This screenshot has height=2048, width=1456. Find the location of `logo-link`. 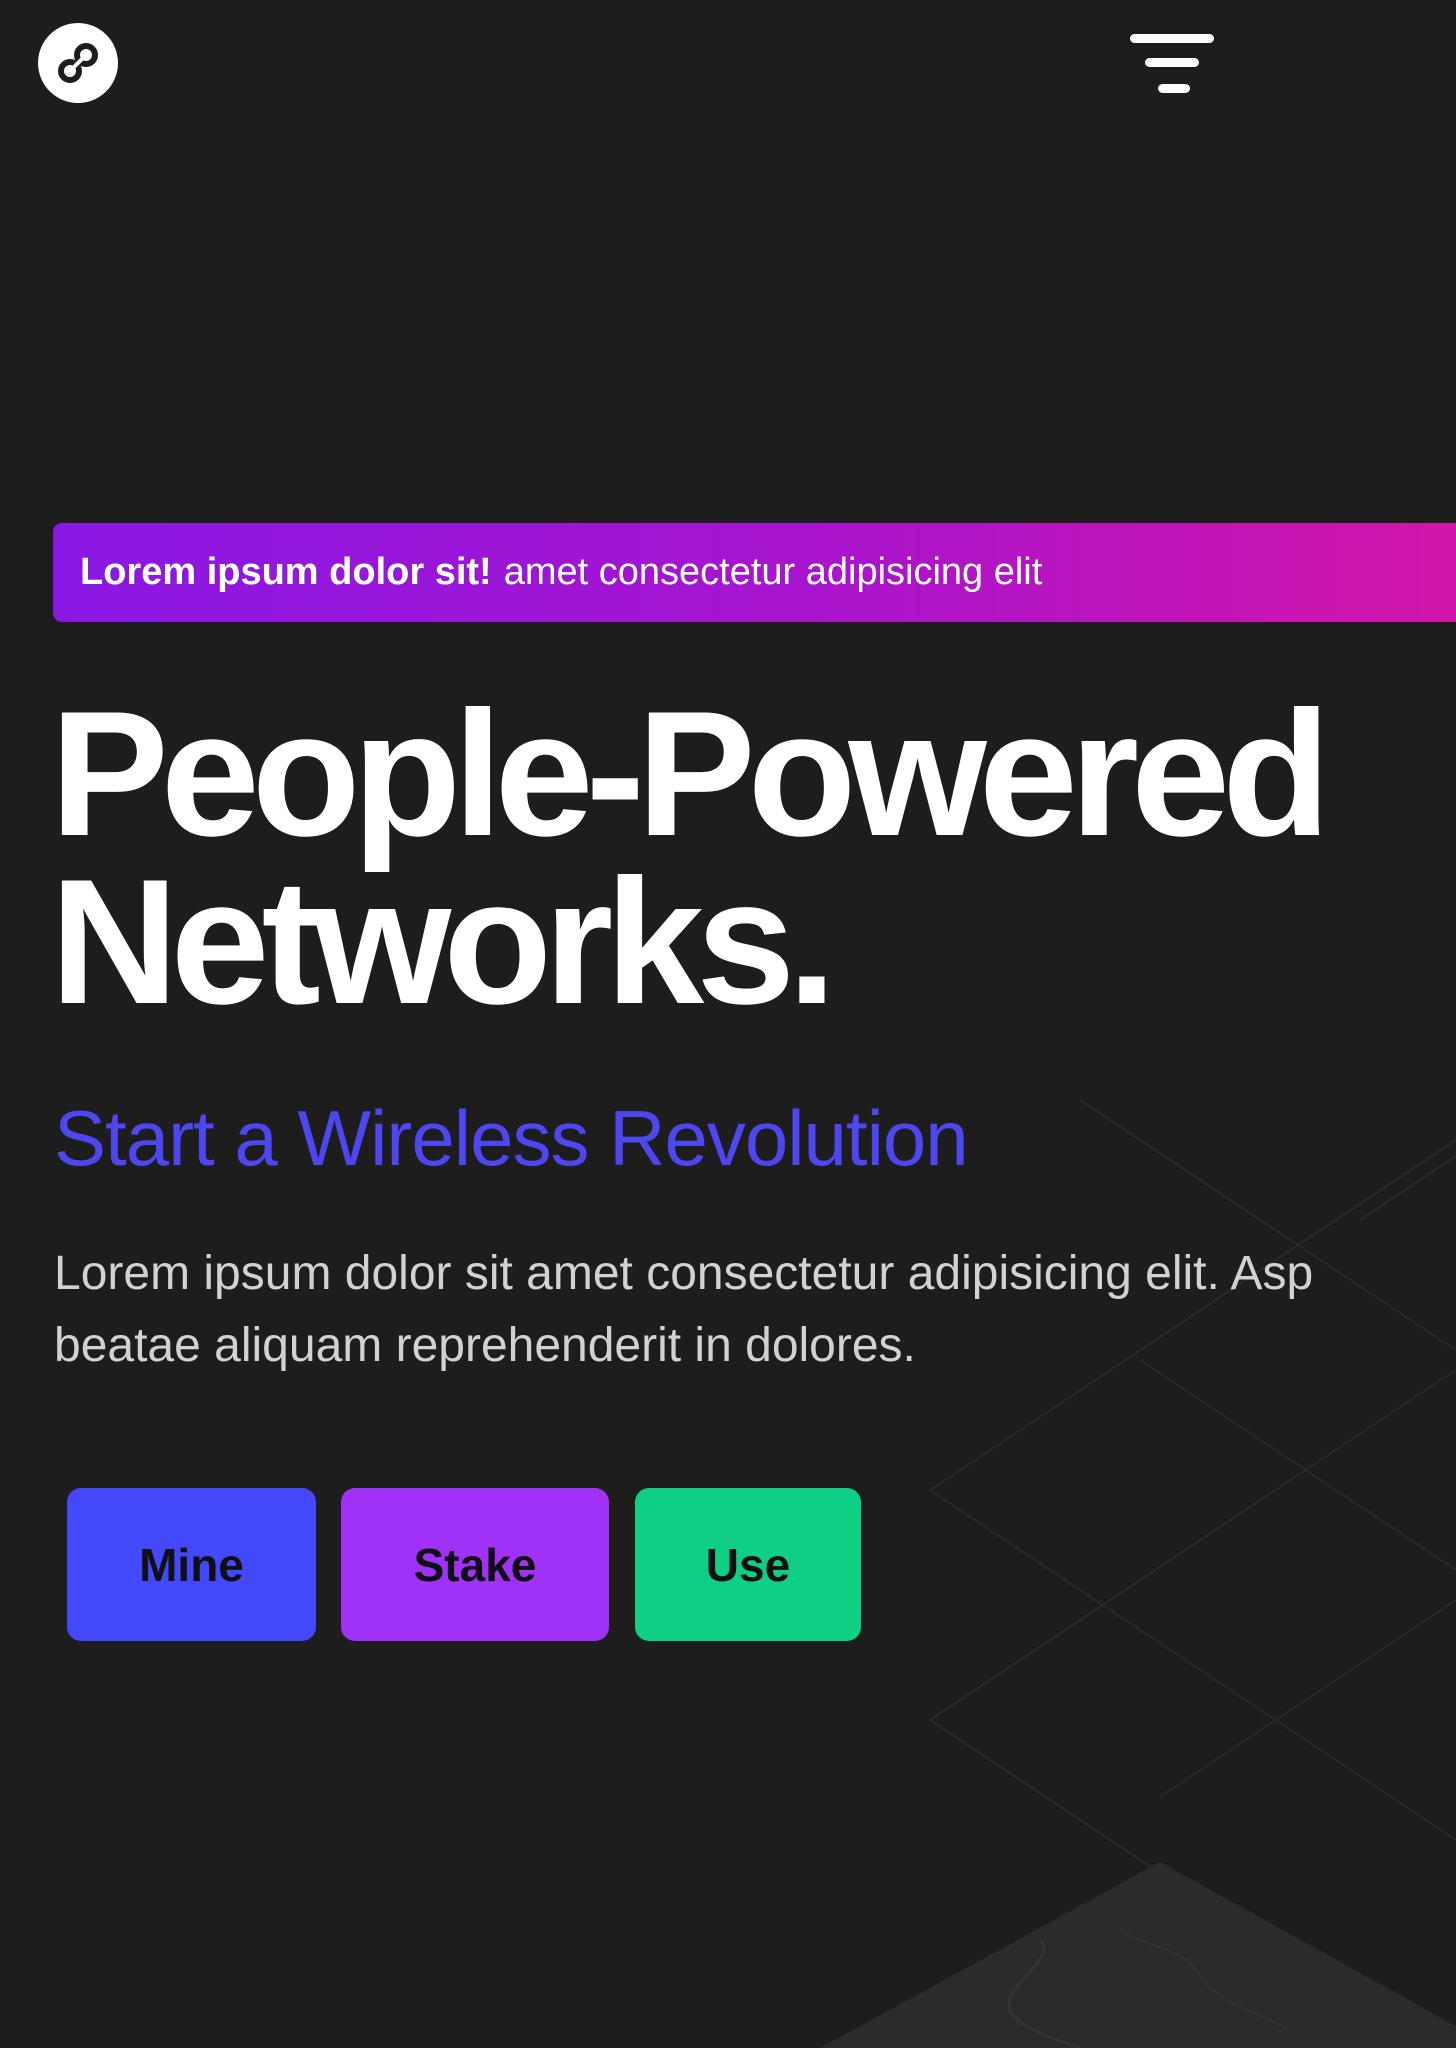

logo-link is located at coordinates (78, 63).